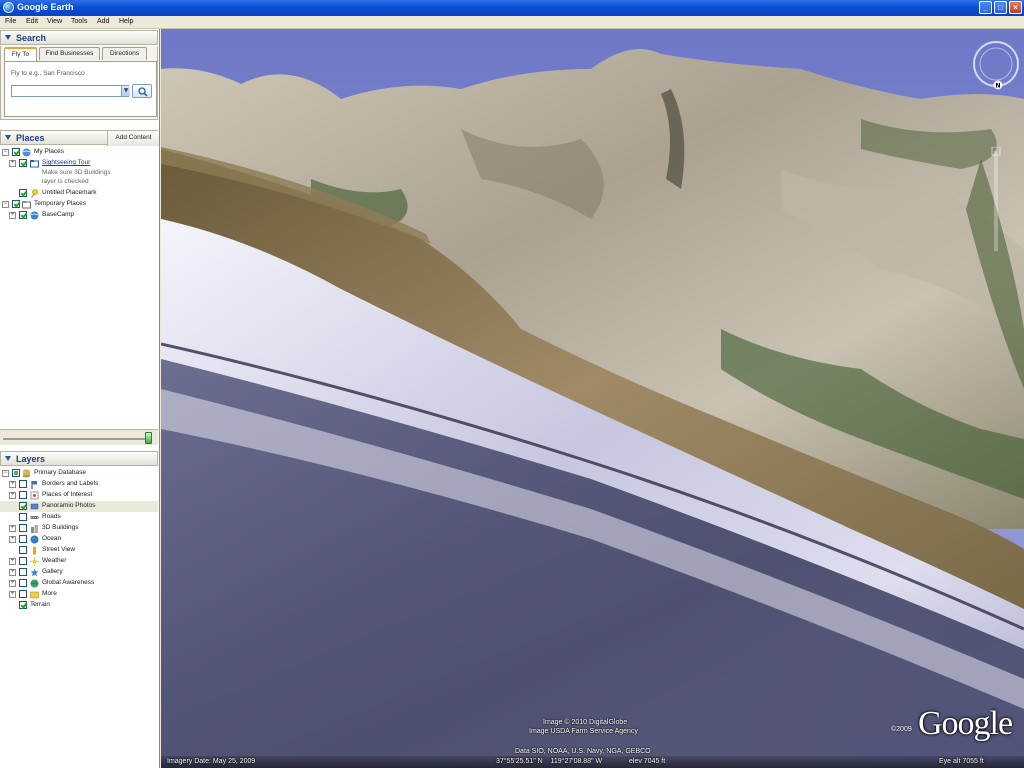 This screenshot has width=1024, height=768. What do you see at coordinates (512, 8) in the screenshot?
I see `title-bar: Google Earth _ □ ×` at bounding box center [512, 8].